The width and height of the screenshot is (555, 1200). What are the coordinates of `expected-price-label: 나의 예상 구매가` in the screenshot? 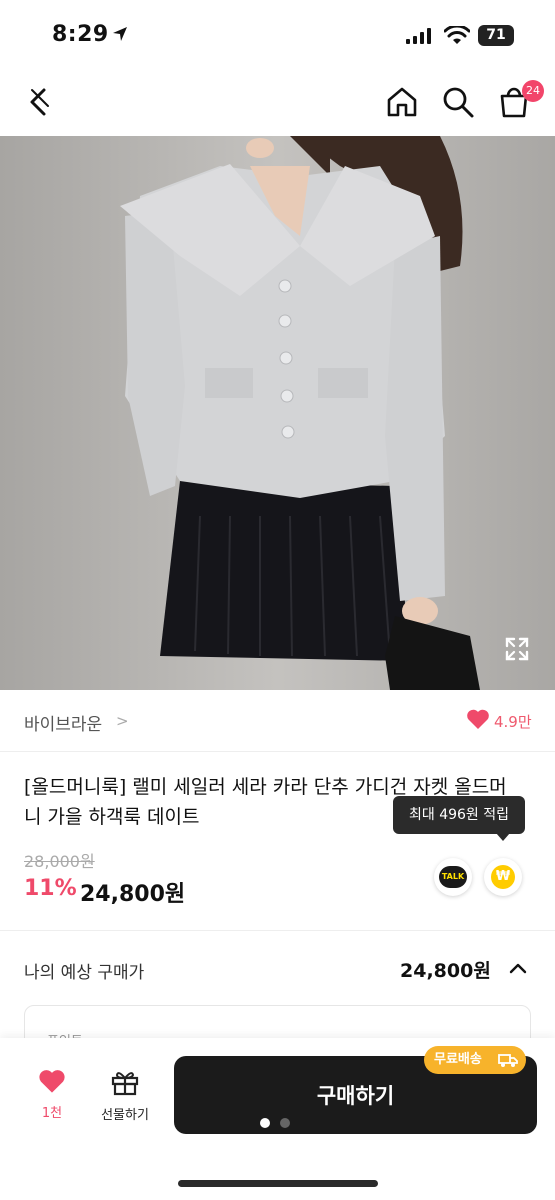 It's located at (84, 973).